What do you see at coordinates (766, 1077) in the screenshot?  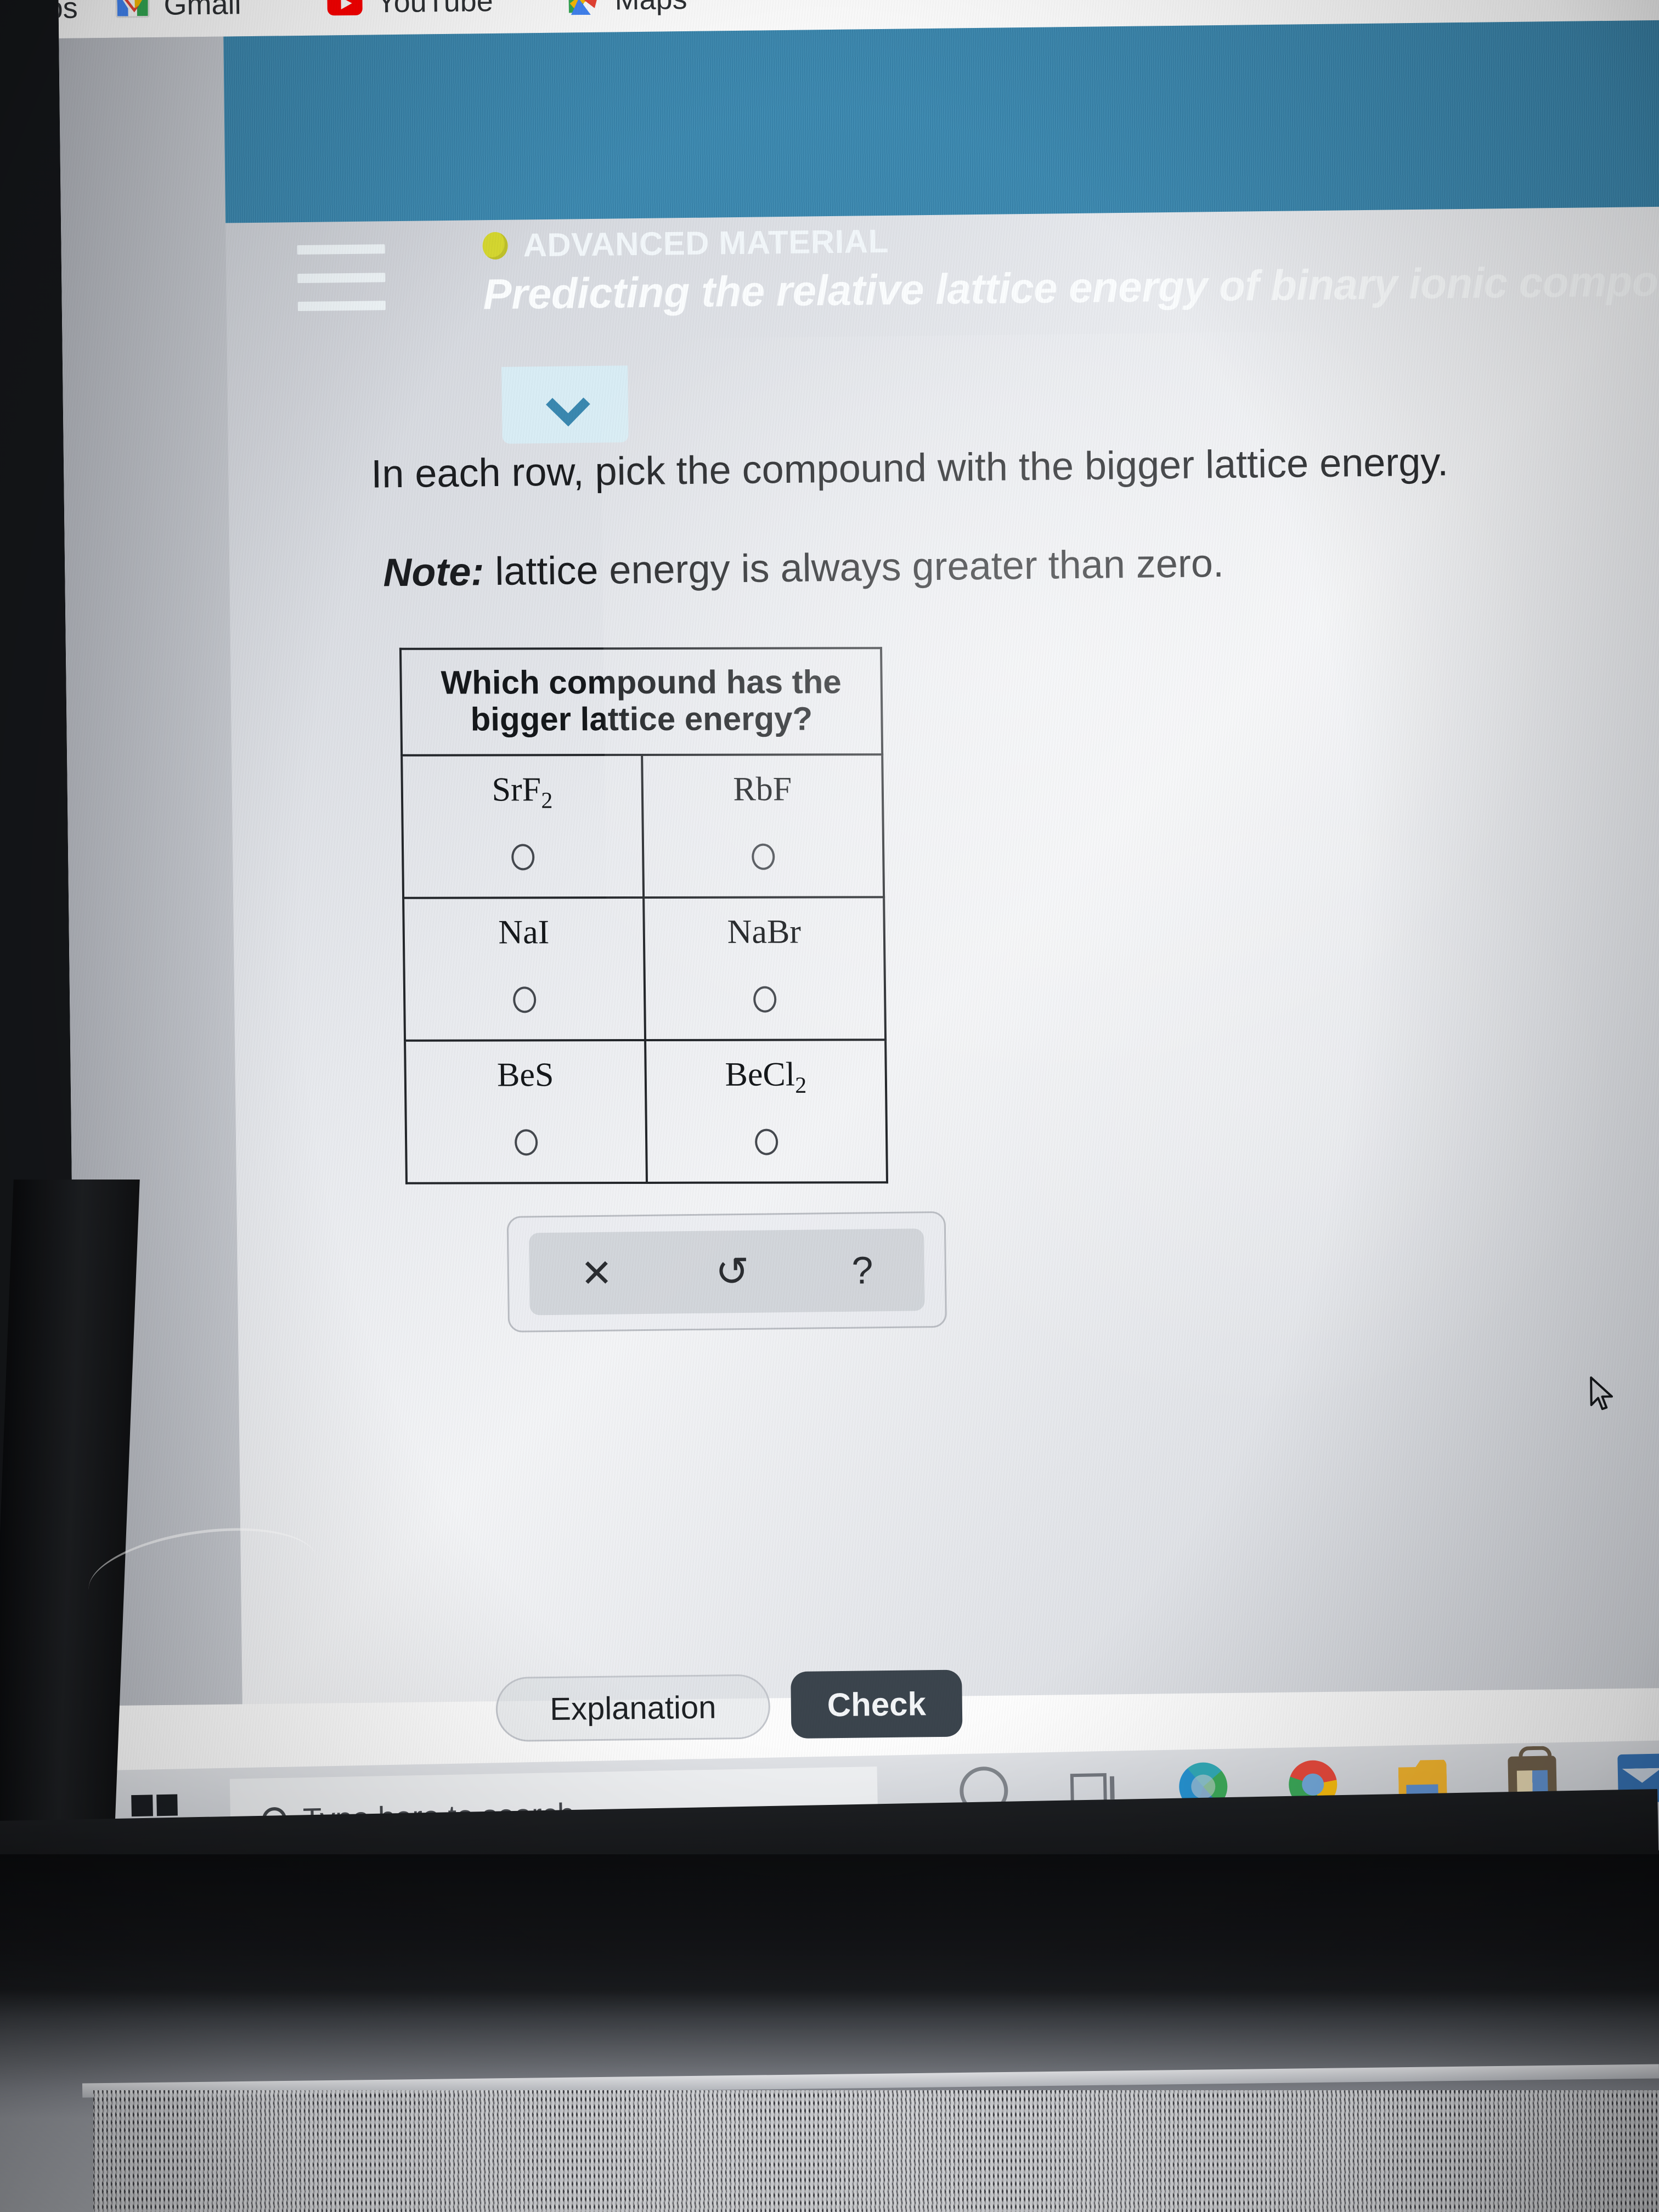 I see `formula-becl2: BeCl2` at bounding box center [766, 1077].